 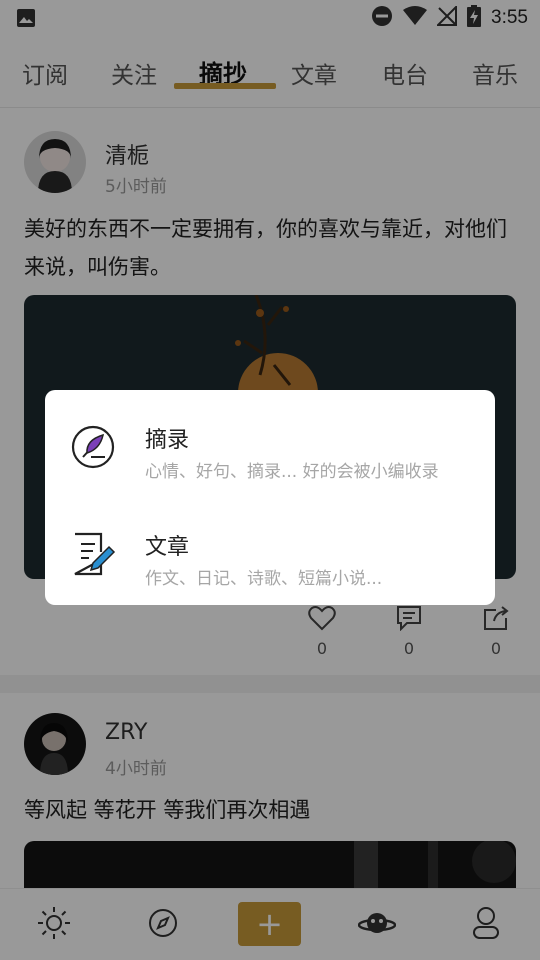 I want to click on document-pen-icon, so click(x=93, y=554).